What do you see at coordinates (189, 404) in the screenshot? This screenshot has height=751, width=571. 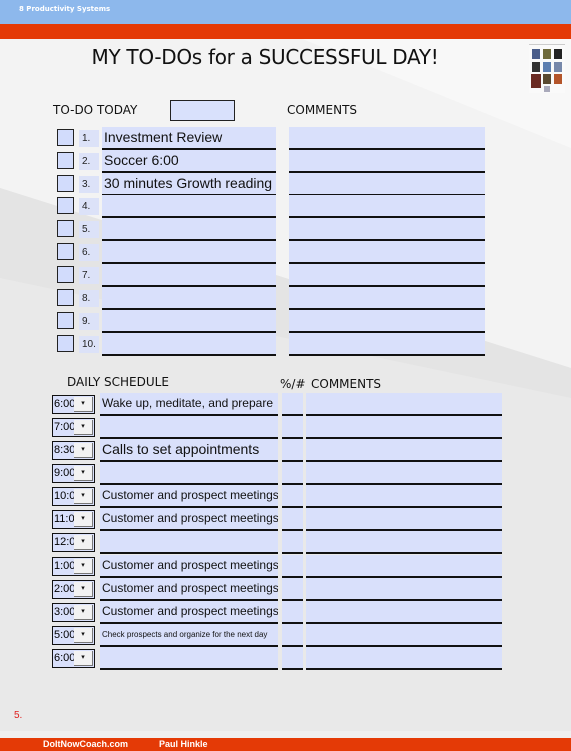 I see `schedule-task-field: Wake up, meditate, and prepare` at bounding box center [189, 404].